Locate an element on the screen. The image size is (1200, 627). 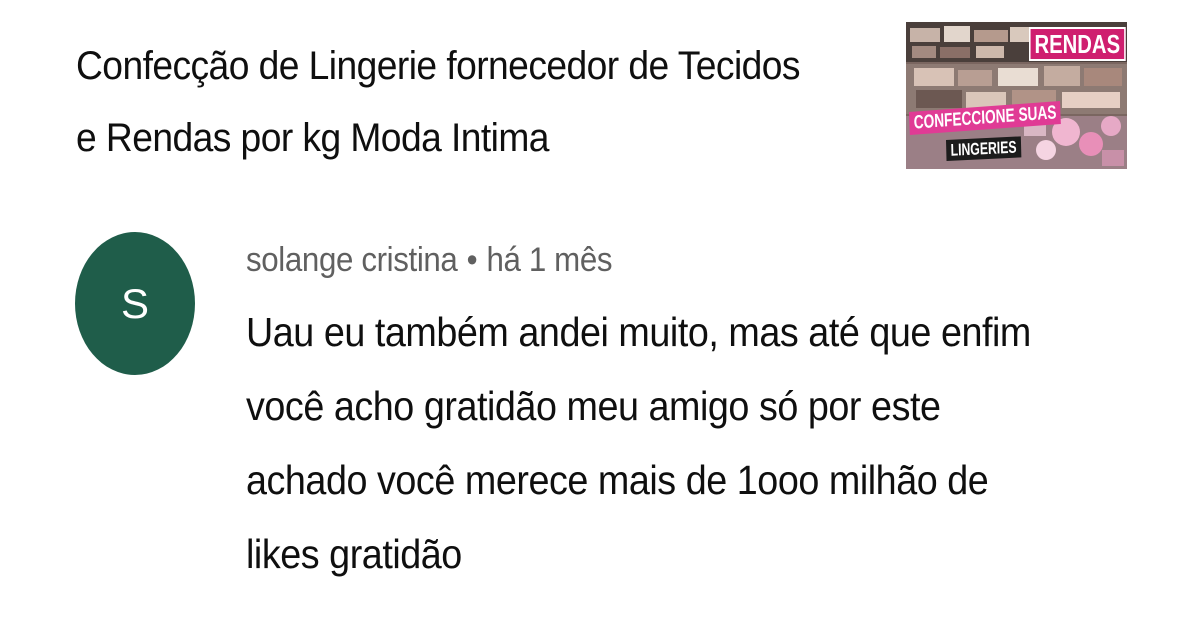
comment-time: há 1 mês is located at coordinates (549, 260).